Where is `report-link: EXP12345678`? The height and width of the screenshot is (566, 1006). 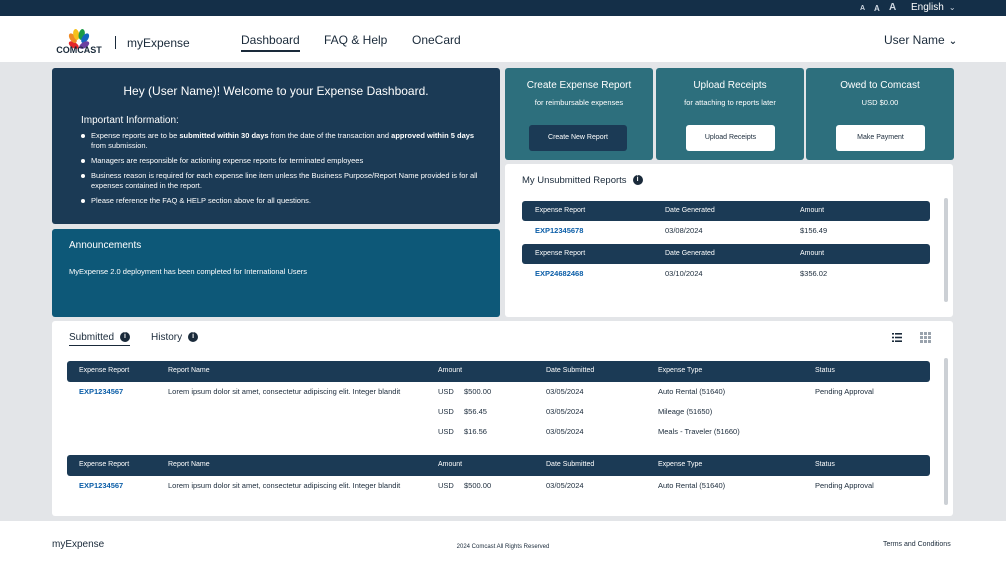
report-link: EXP12345678 is located at coordinates (559, 231).